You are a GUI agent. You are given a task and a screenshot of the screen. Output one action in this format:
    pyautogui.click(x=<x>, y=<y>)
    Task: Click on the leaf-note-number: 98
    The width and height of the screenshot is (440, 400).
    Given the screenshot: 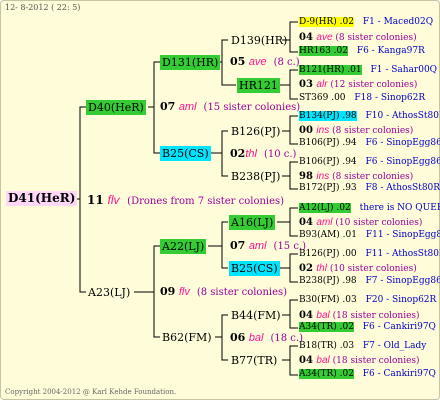 What is the action you would take?
    pyautogui.click(x=308, y=176)
    